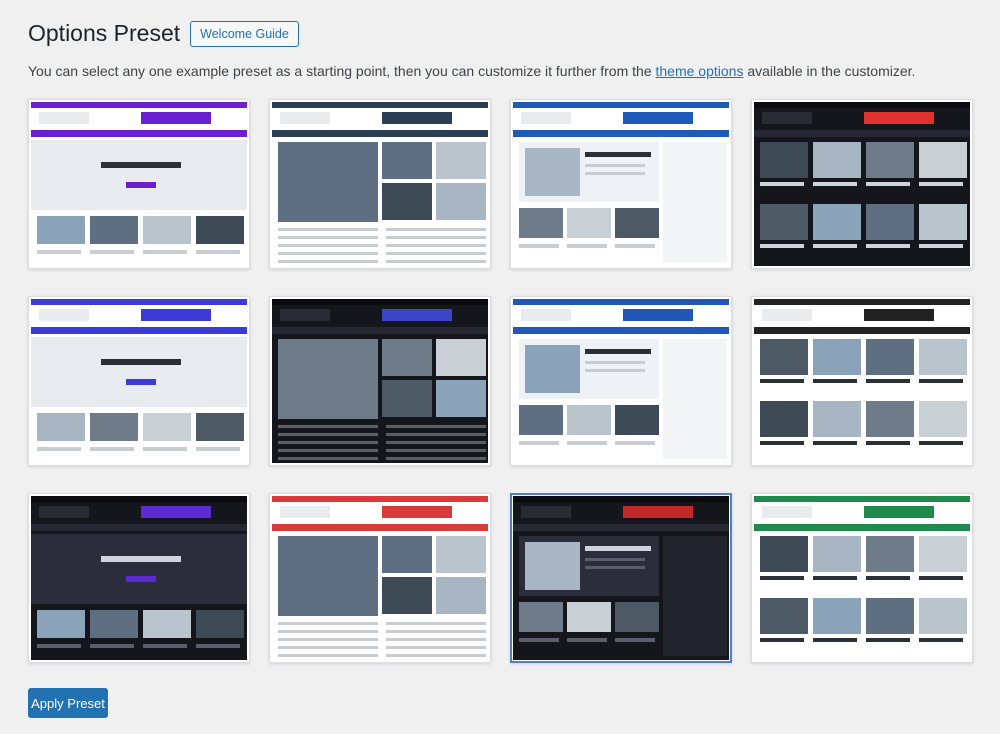  I want to click on preset-thumbnail-grid-blogs, so click(139, 381).